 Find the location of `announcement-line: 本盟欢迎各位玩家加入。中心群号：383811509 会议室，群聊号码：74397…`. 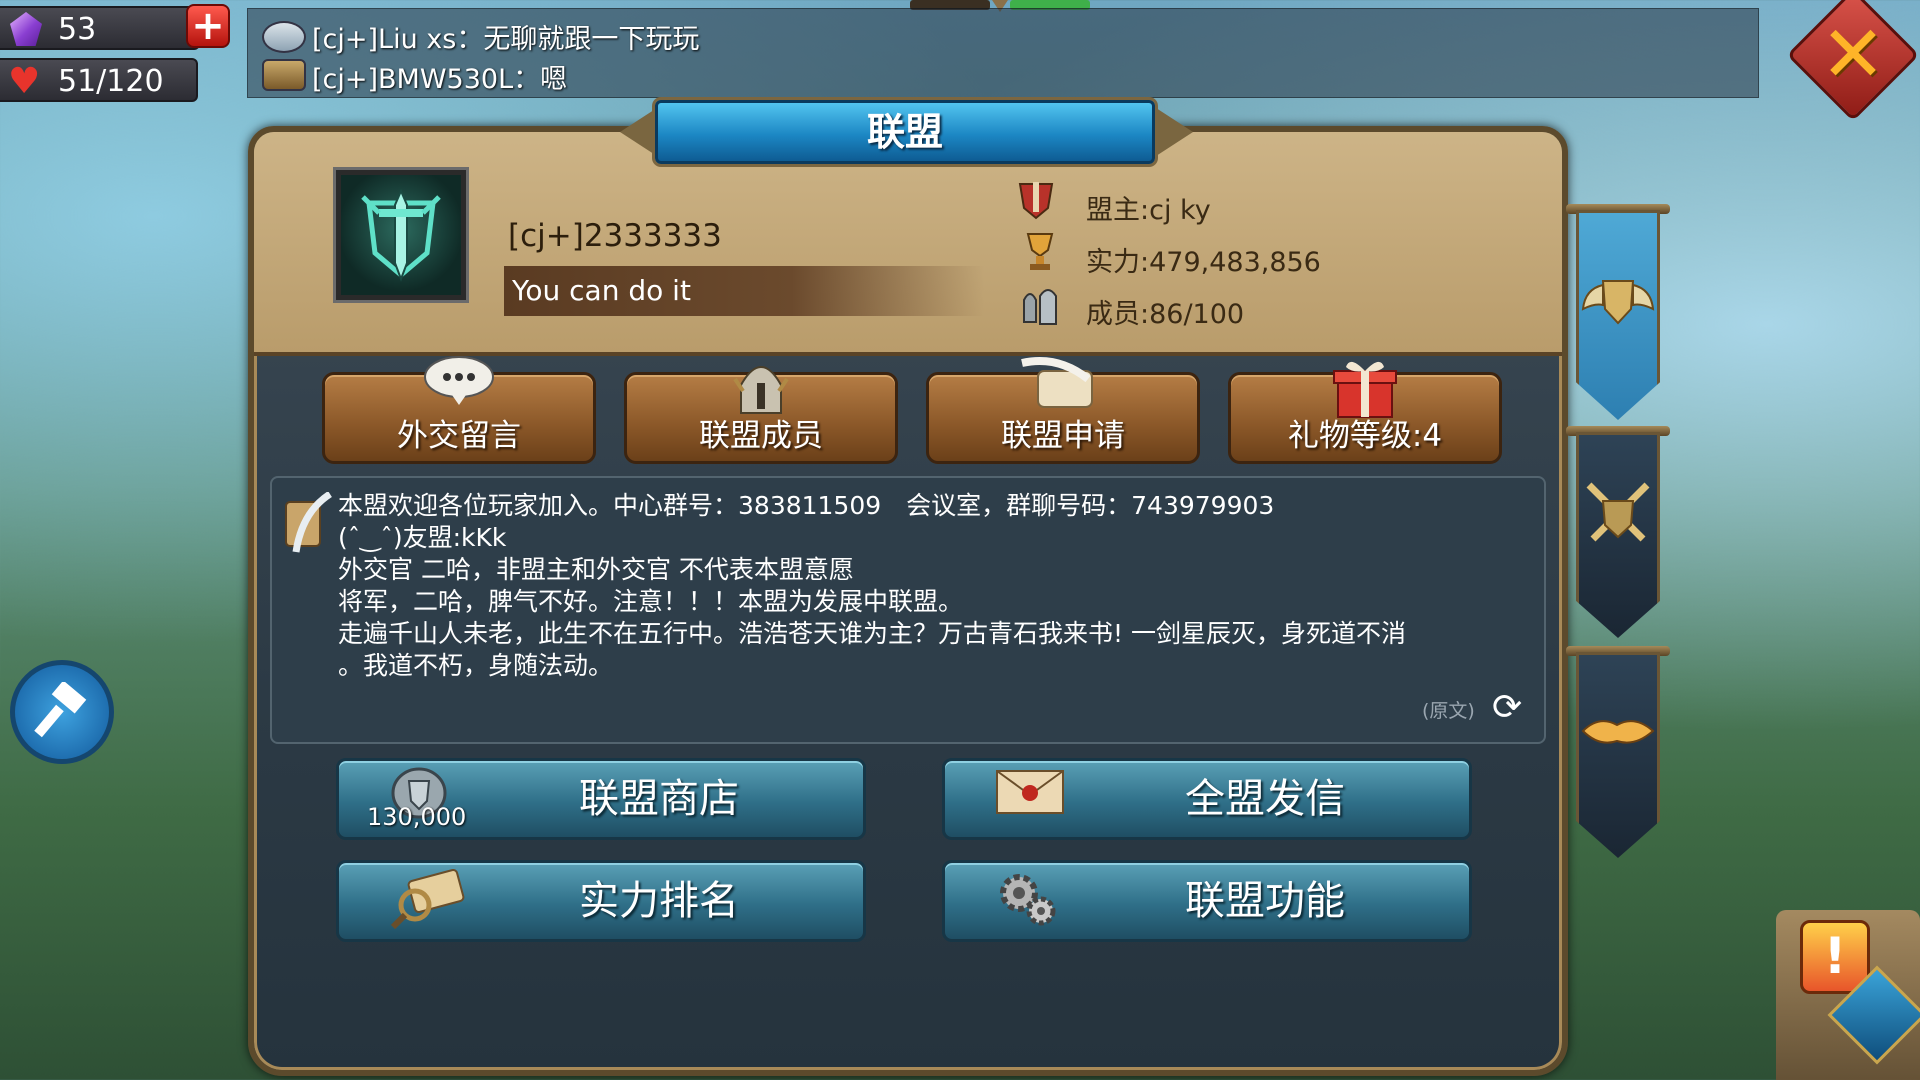

announcement-line: 本盟欢迎各位玩家加入。中心群号：383811509 会议室，群聊号码：74397… is located at coordinates (806, 505).